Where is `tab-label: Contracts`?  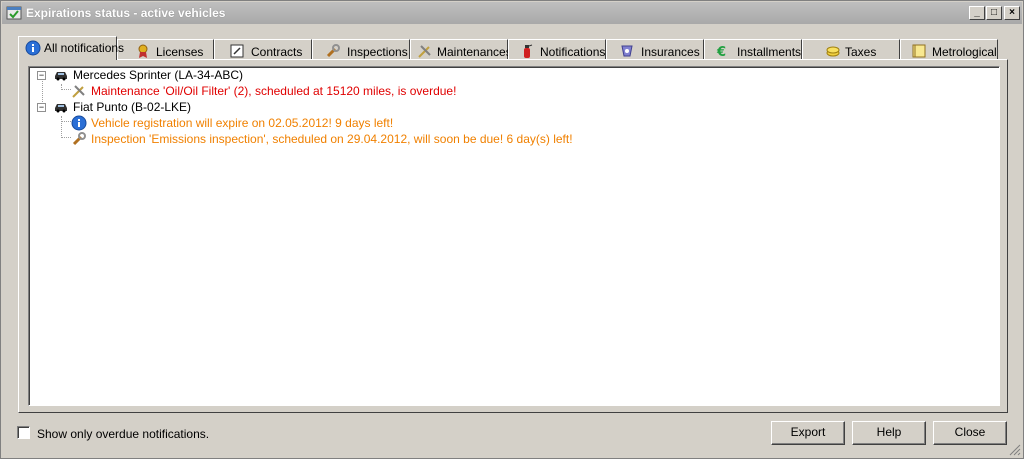
tab-label: Contracts is located at coordinates (277, 52).